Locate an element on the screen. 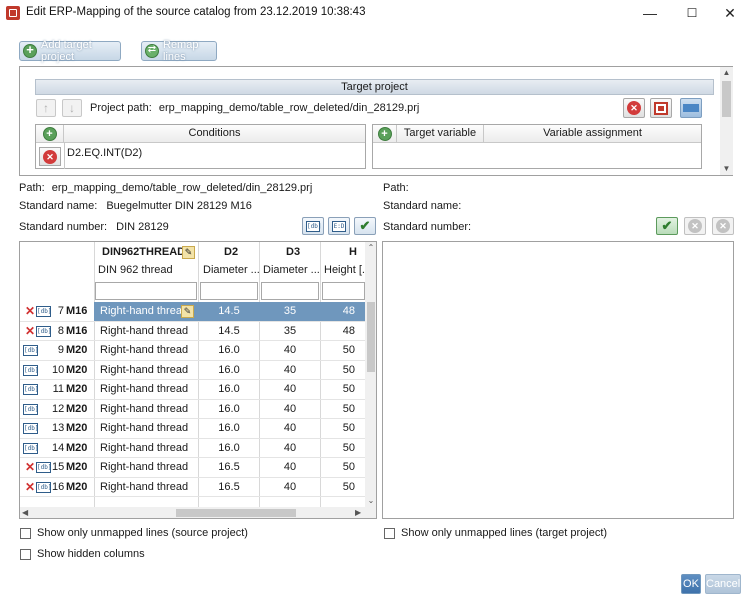 Image resolution: width=750 pixels, height=602 pixels. add-variable-button: + is located at coordinates (385, 133).